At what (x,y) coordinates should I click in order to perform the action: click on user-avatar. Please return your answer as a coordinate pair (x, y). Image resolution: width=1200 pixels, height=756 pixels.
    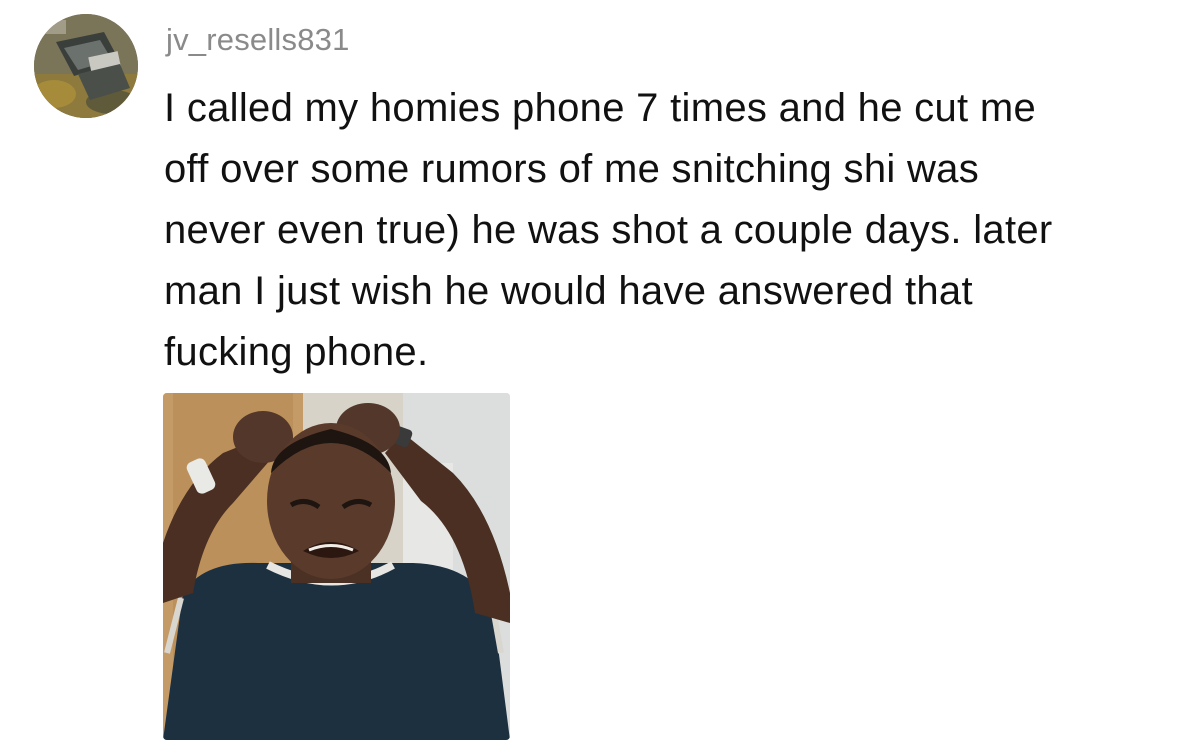
    Looking at the image, I should click on (86, 66).